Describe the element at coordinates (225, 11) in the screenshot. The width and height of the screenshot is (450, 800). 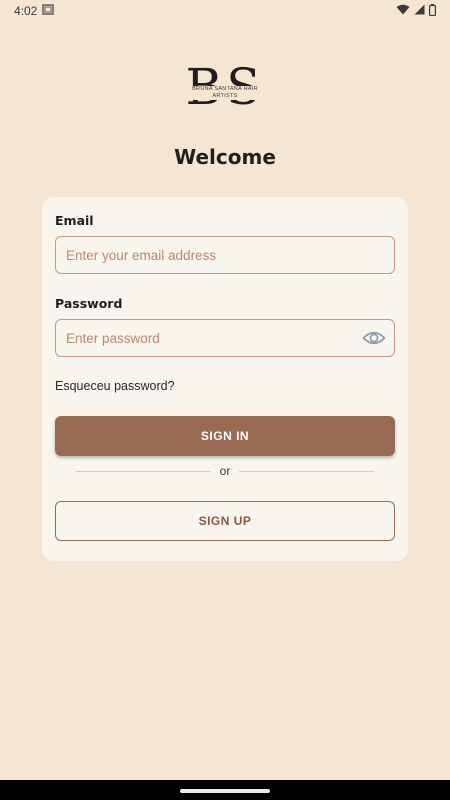
I see `status-bar: 4:02` at that location.